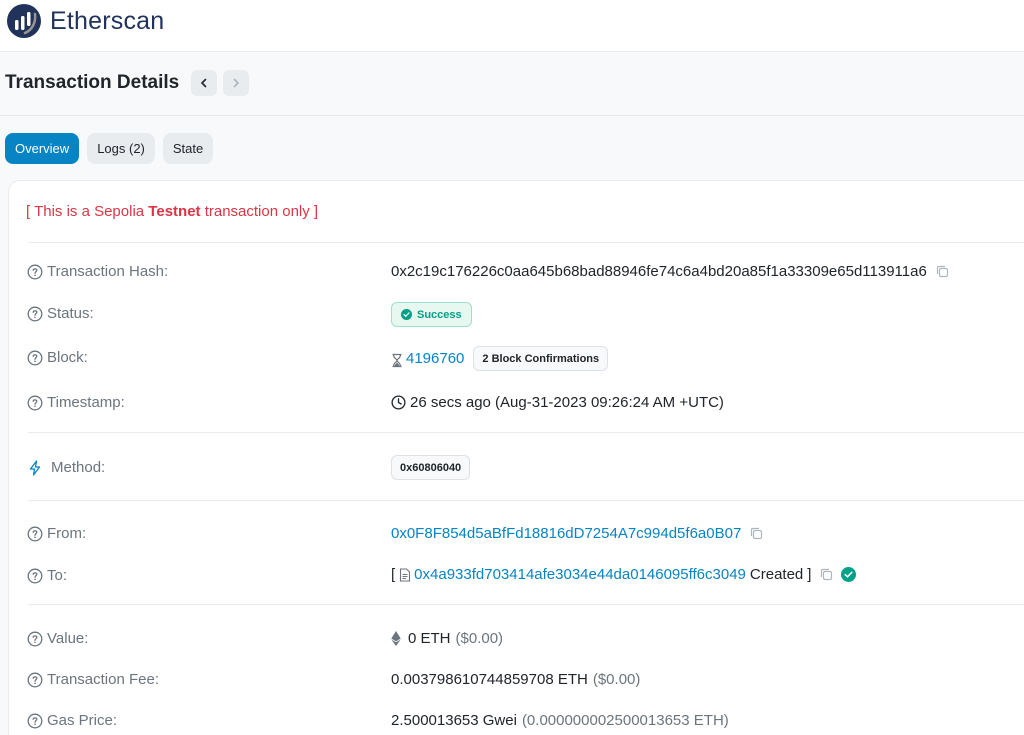  What do you see at coordinates (776, 574) in the screenshot?
I see `created-text: Created` at bounding box center [776, 574].